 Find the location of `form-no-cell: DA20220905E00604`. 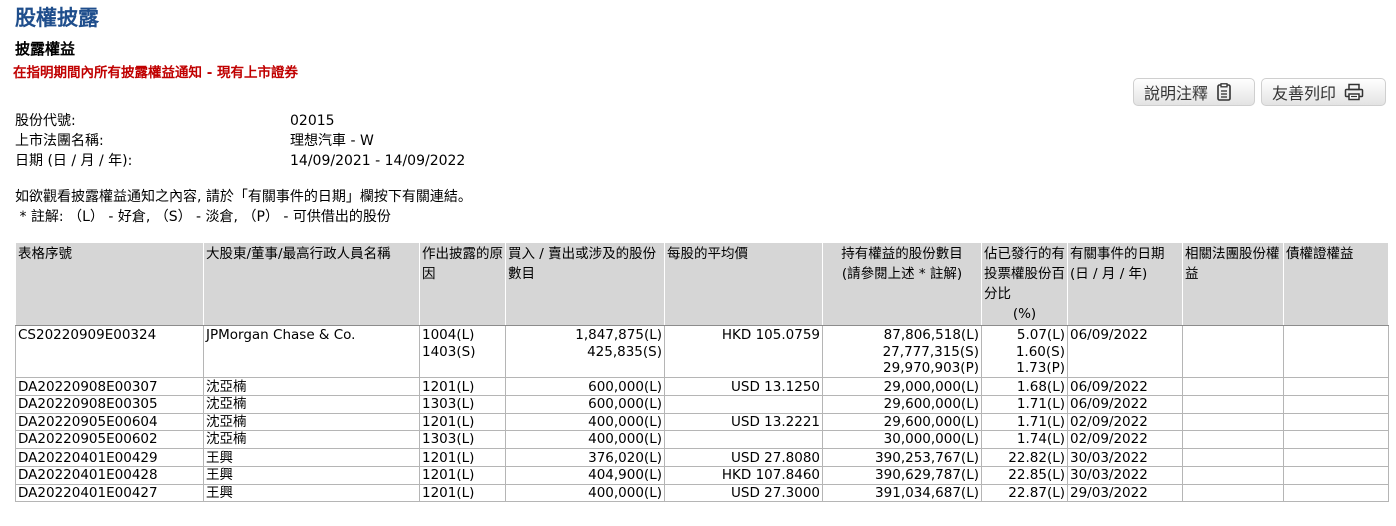

form-no-cell: DA20220905E00604 is located at coordinates (109, 422).